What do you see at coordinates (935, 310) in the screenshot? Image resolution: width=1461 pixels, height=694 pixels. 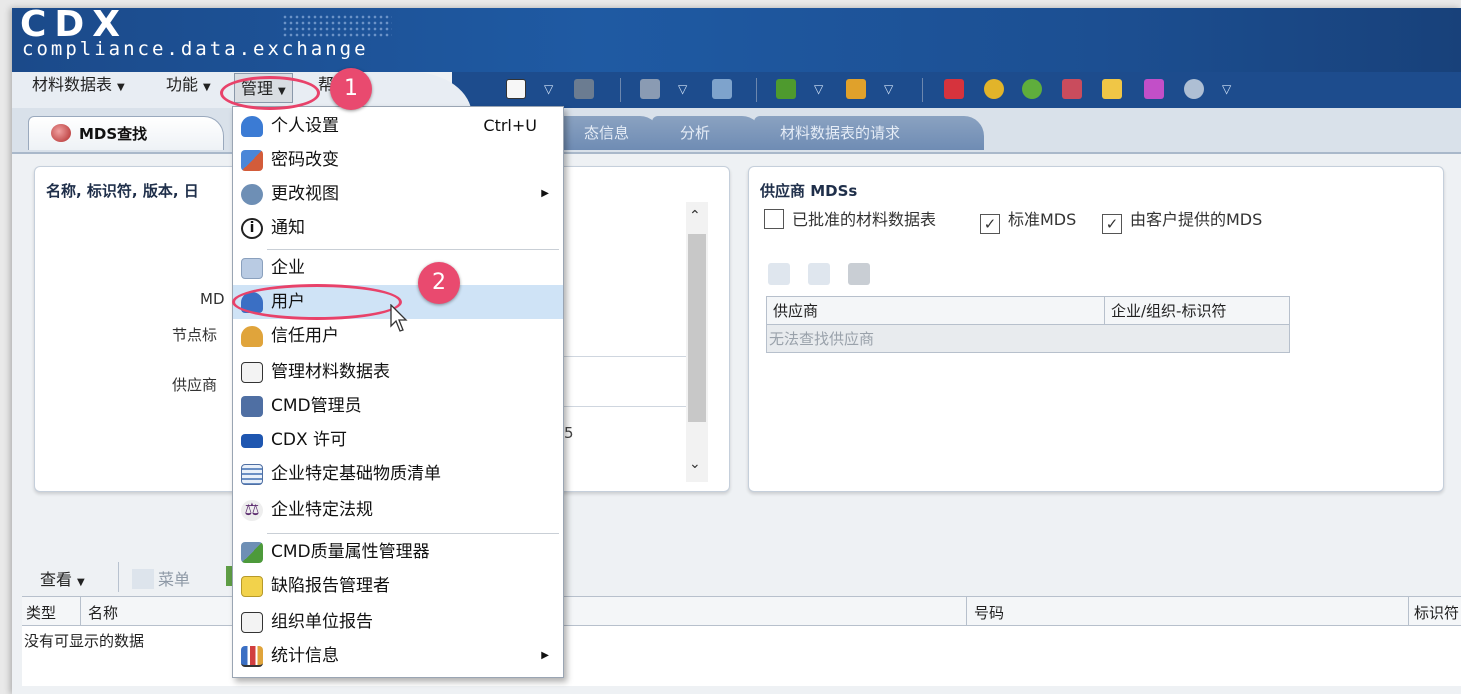 I see `column-header-supplier: 供应商` at bounding box center [935, 310].